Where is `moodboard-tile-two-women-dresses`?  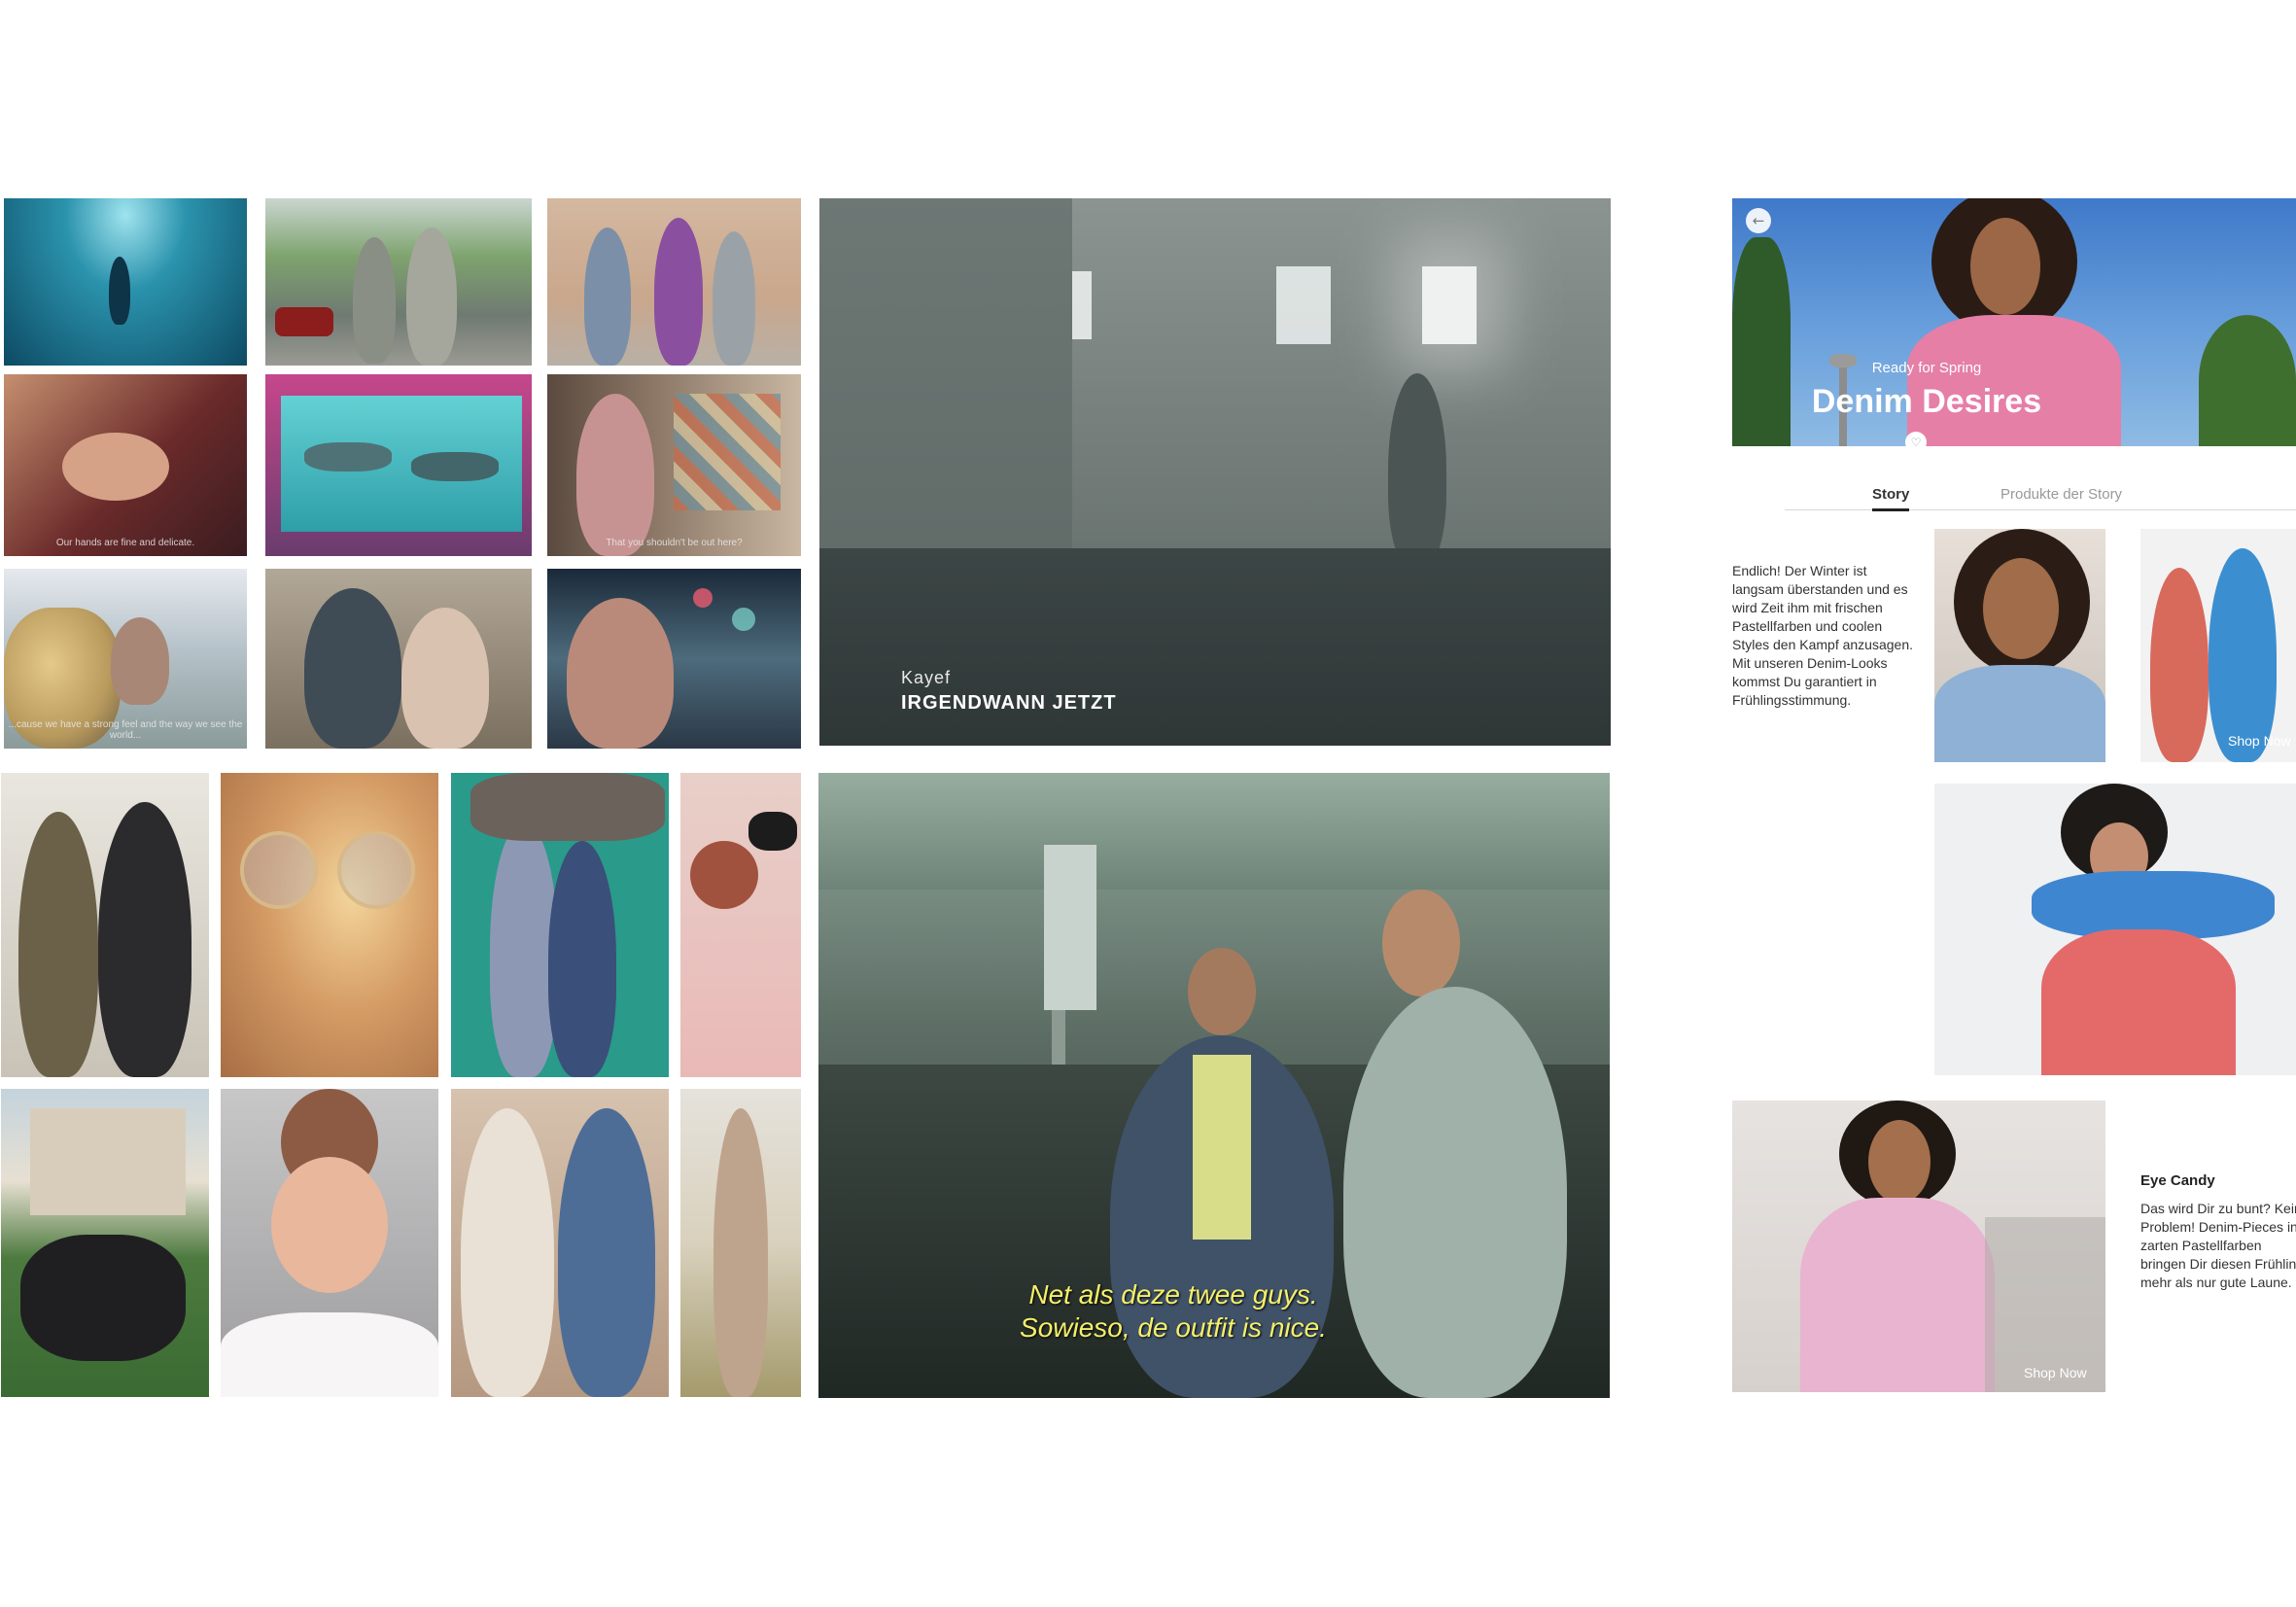 moodboard-tile-two-women-dresses is located at coordinates (105, 925).